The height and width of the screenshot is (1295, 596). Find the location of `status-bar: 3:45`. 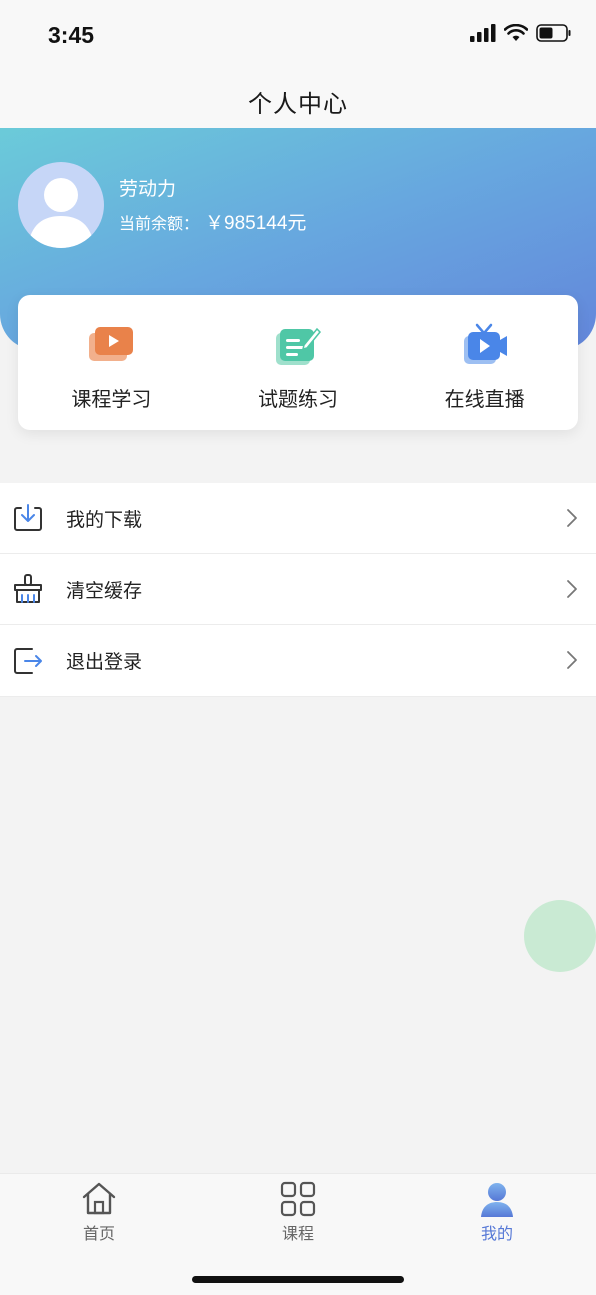

status-bar: 3:45 is located at coordinates (298, 35).